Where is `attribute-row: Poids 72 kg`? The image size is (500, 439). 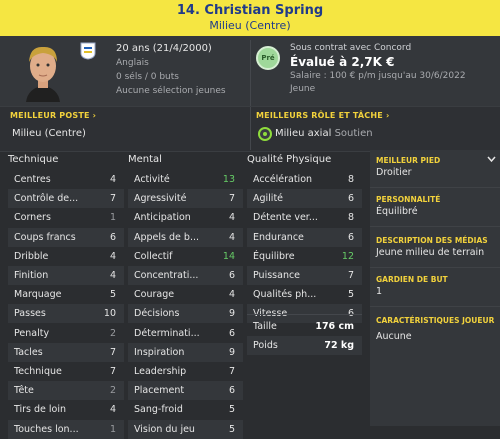
attribute-row: Poids 72 kg is located at coordinates (304, 345).